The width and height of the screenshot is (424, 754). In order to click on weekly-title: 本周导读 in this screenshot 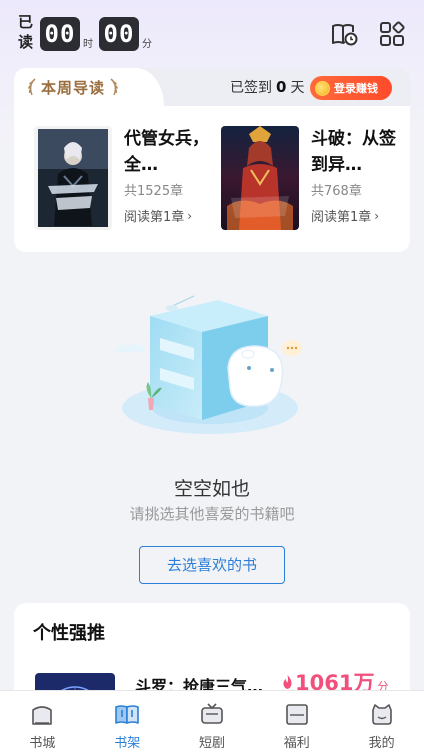, I will do `click(73, 87)`.